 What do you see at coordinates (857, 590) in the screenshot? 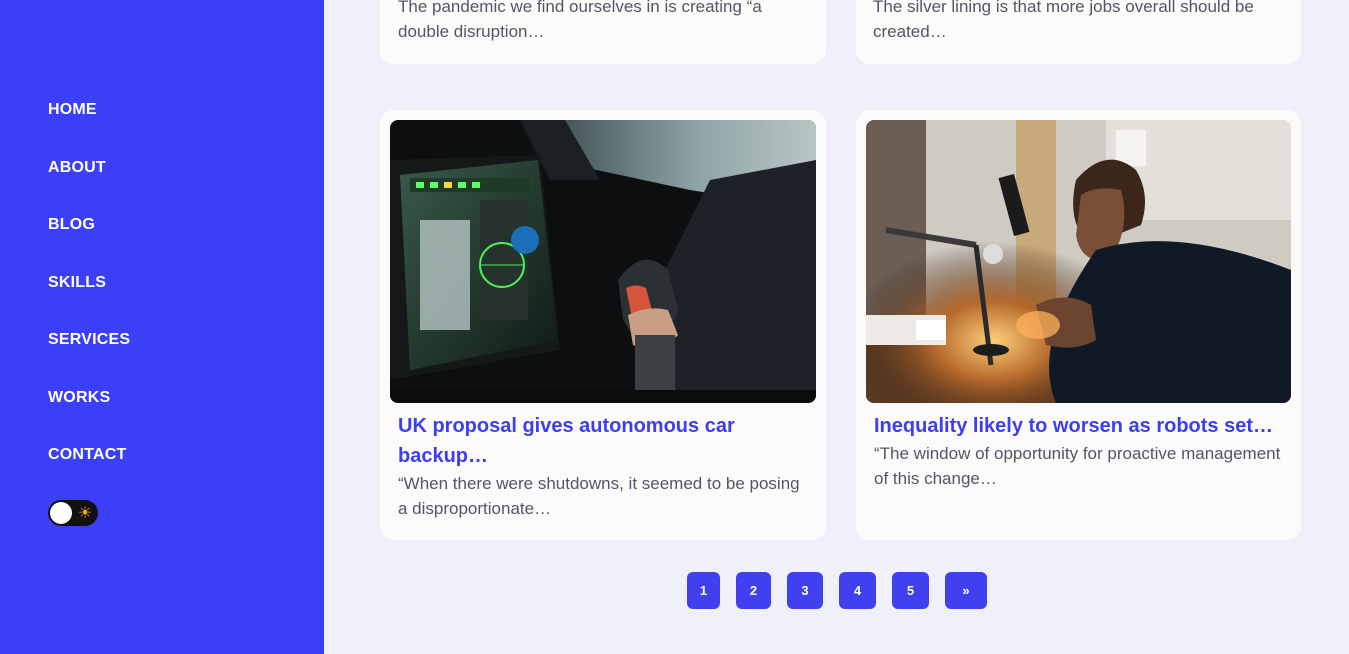
I see `page-4-button: 4` at bounding box center [857, 590].